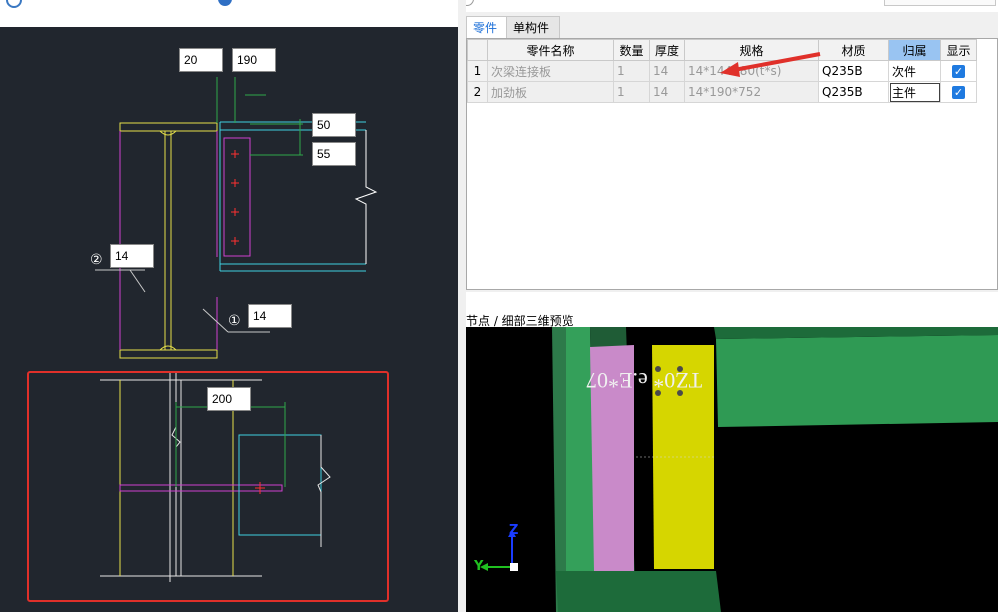  I want to click on col-header-thickness: 厚度, so click(667, 50).